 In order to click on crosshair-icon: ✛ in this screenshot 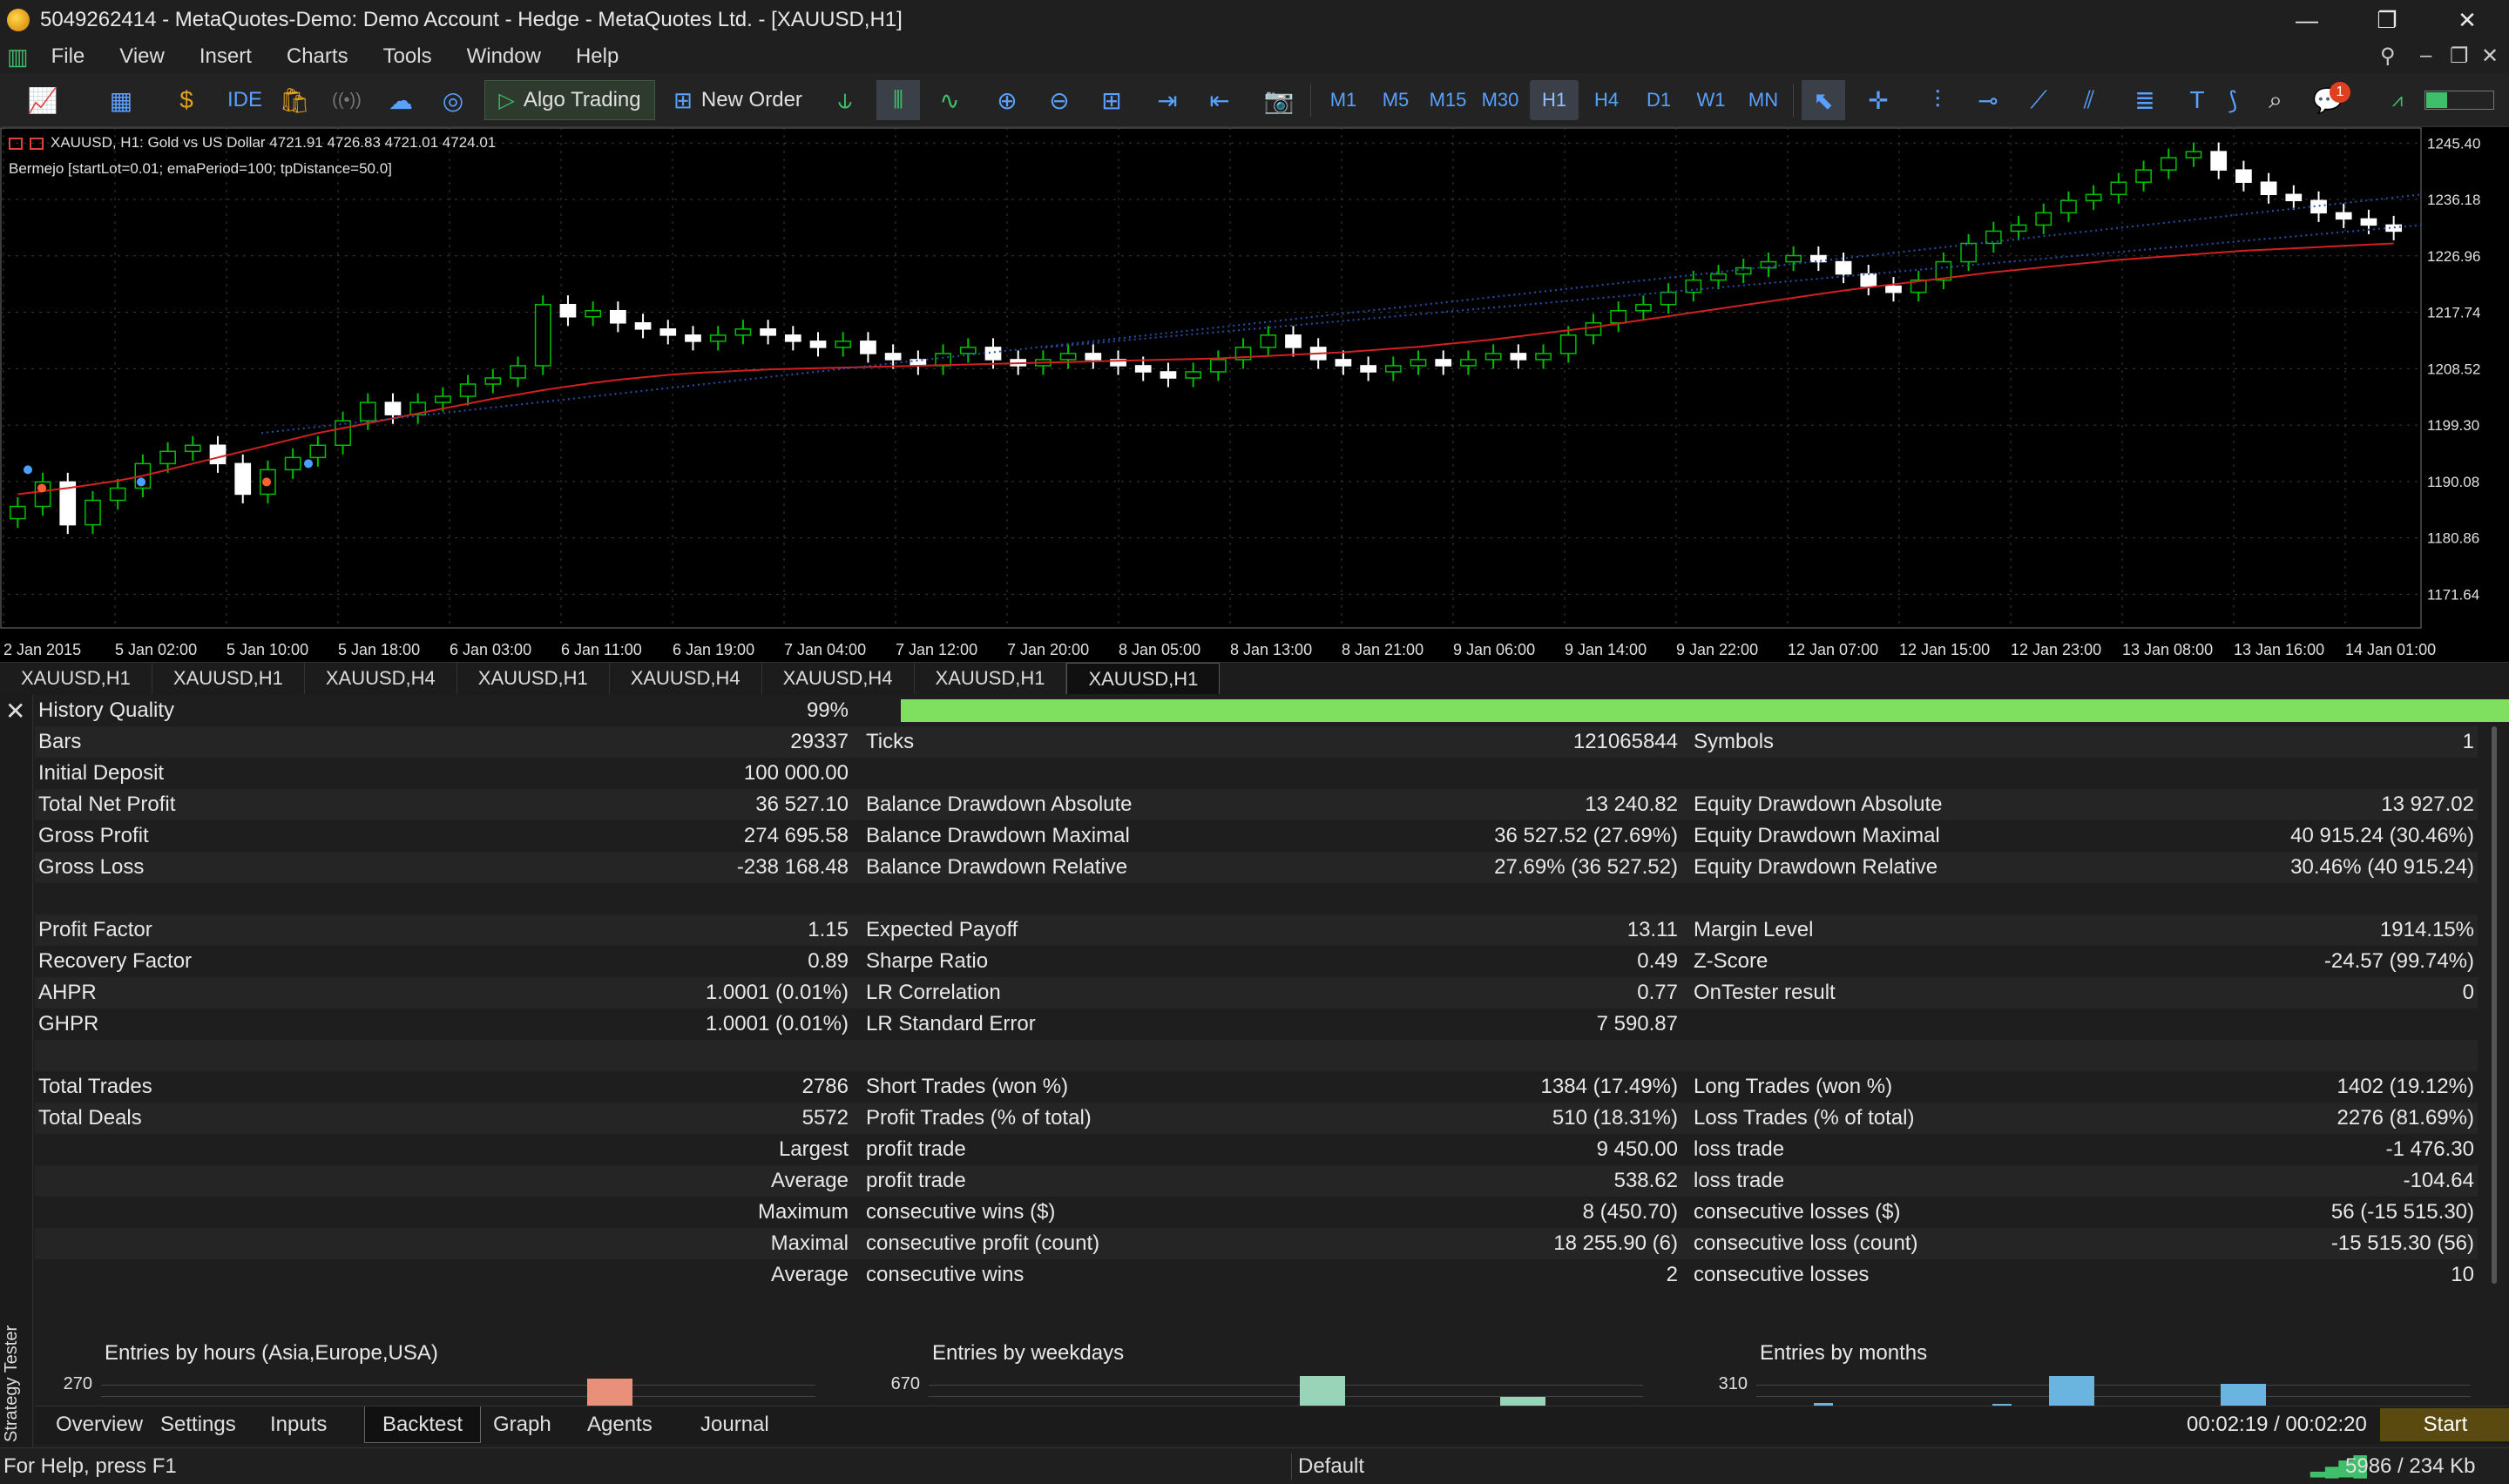, I will do `click(1878, 100)`.